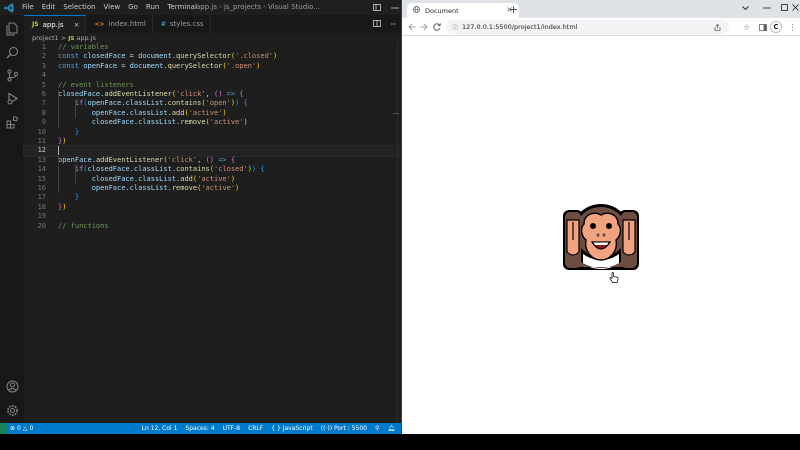  Describe the element at coordinates (292, 428) in the screenshot. I see `language-mode: { } JavaScript` at that location.